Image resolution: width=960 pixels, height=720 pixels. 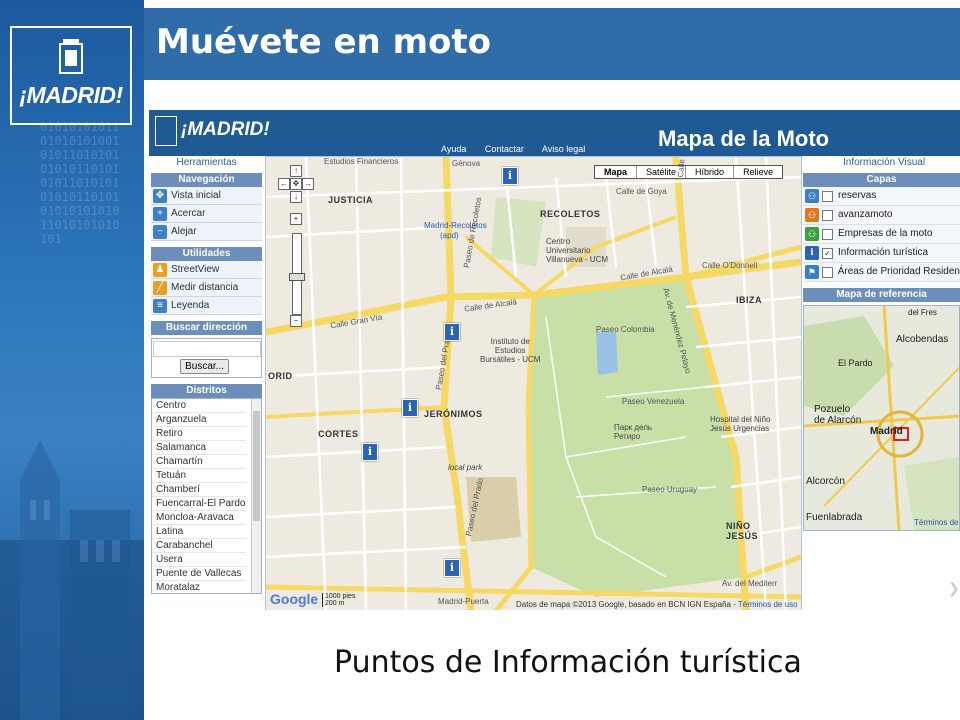 What do you see at coordinates (881, 180) in the screenshot?
I see `layers-header: Capas` at bounding box center [881, 180].